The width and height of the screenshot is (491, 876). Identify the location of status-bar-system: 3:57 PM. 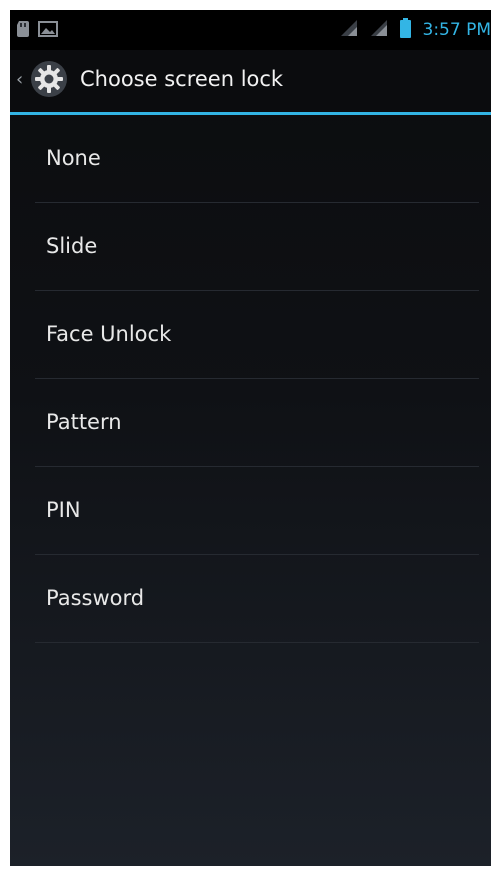
(415, 30).